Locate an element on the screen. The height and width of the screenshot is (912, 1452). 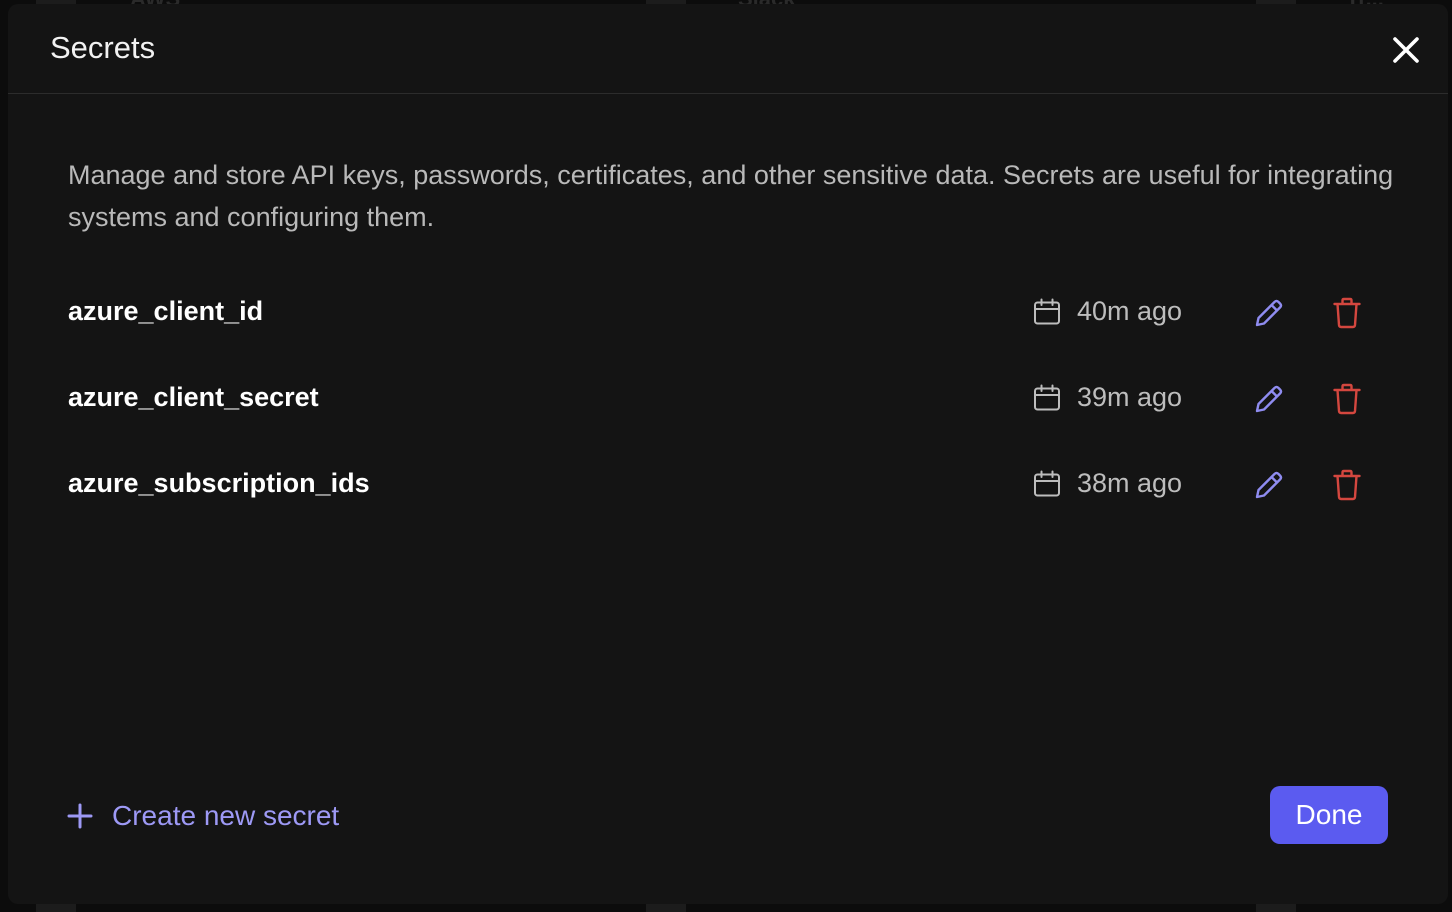
secret-updated-time: 40m ago is located at coordinates (1130, 311).